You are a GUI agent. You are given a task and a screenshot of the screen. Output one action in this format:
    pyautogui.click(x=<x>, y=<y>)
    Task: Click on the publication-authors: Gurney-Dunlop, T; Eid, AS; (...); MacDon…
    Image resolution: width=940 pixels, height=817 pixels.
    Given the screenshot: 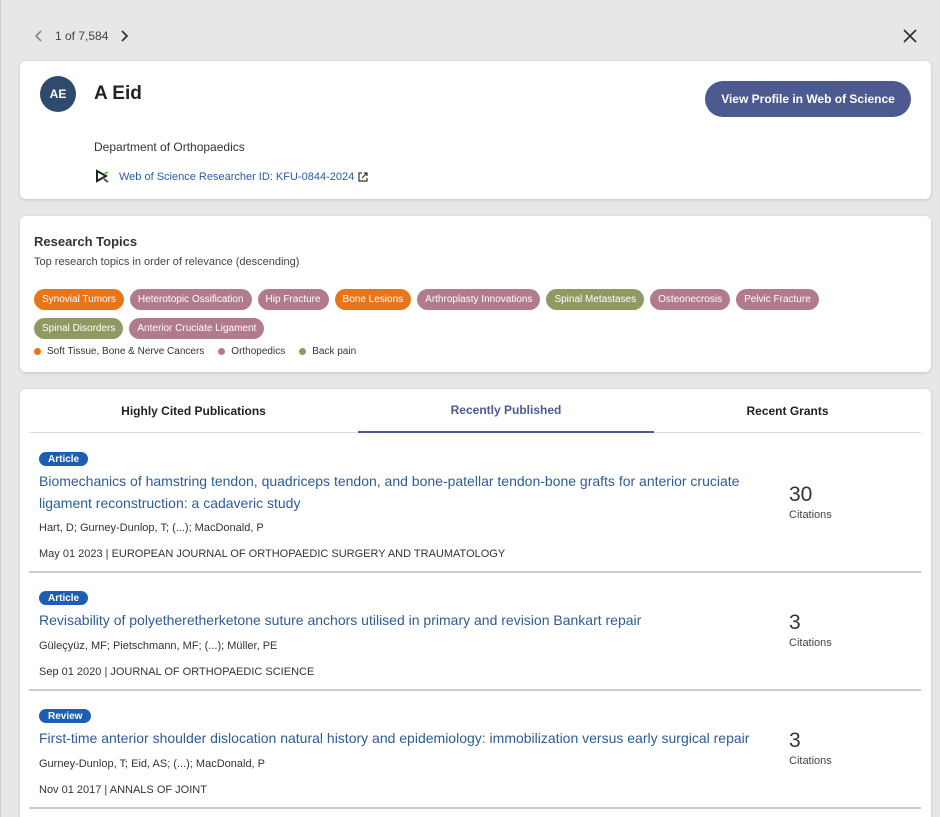 What is the action you would take?
    pyautogui.click(x=152, y=764)
    